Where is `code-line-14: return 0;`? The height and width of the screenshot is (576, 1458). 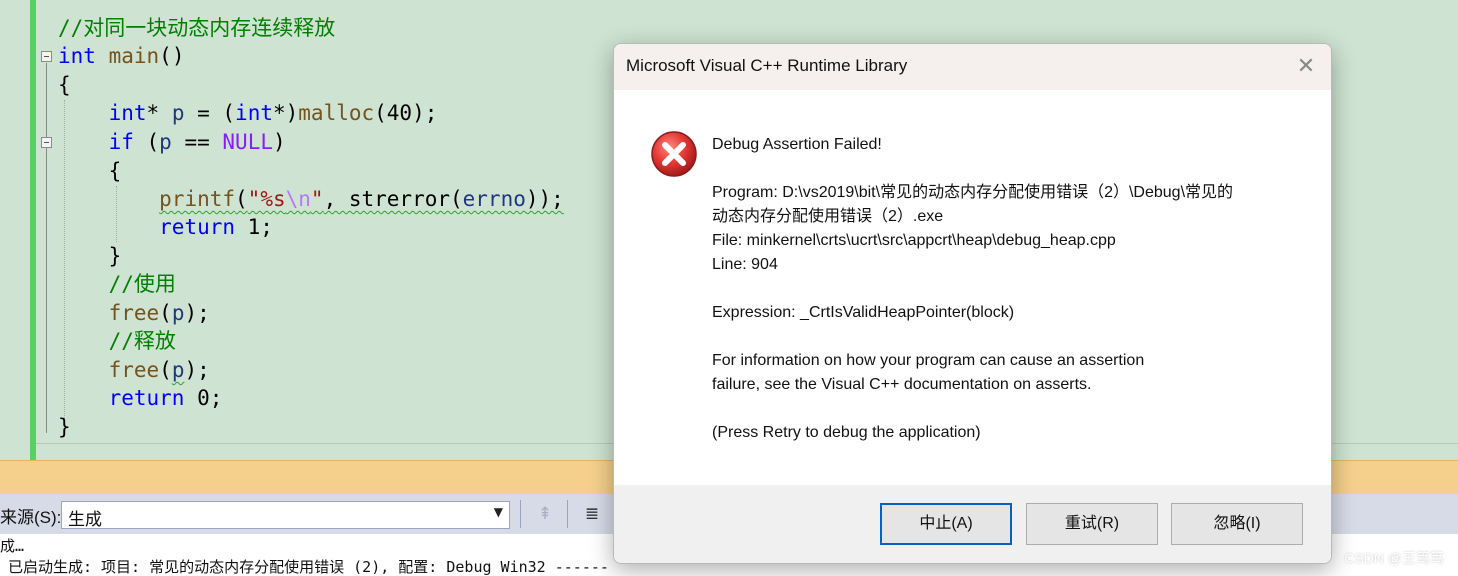
code-line-14: return 0; is located at coordinates (140, 398).